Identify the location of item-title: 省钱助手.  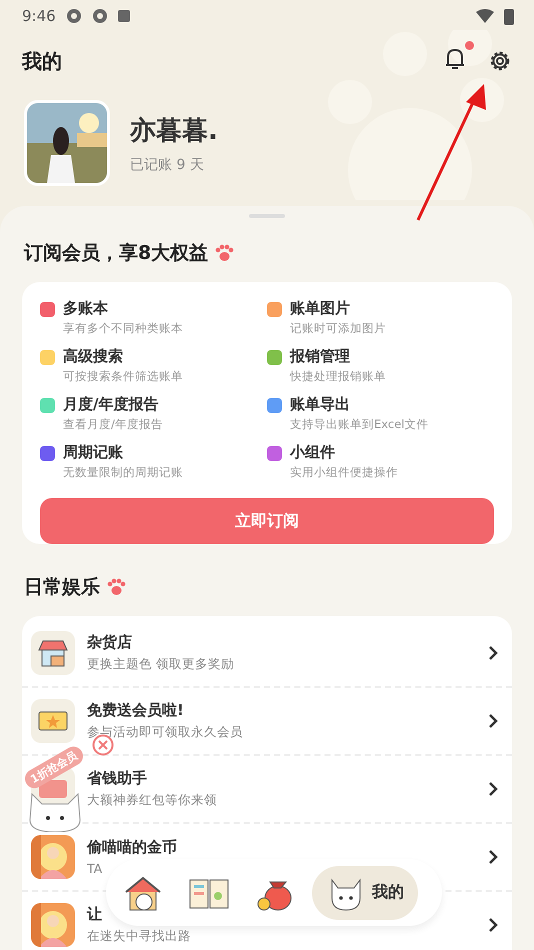
(117, 778).